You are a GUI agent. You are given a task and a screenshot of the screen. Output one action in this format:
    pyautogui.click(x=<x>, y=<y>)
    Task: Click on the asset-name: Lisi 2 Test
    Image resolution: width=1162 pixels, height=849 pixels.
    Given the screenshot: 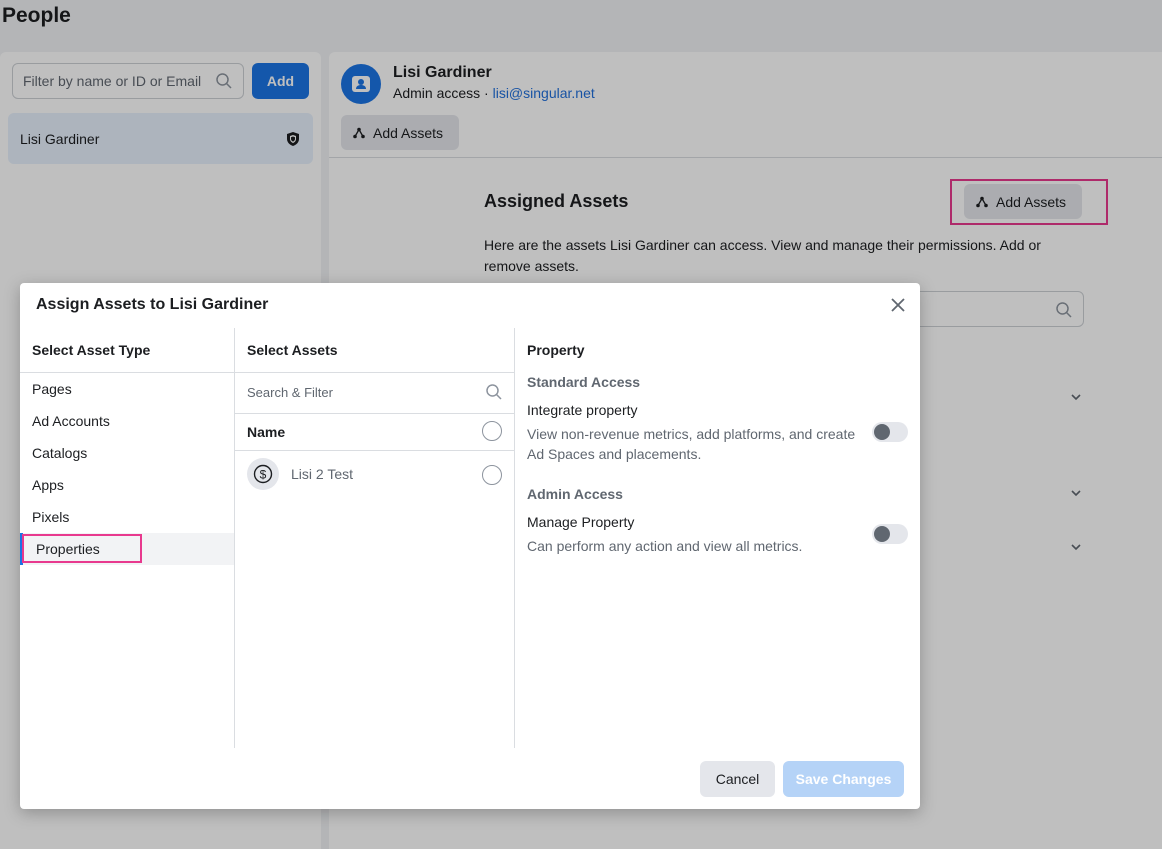 What is the action you would take?
    pyautogui.click(x=322, y=474)
    